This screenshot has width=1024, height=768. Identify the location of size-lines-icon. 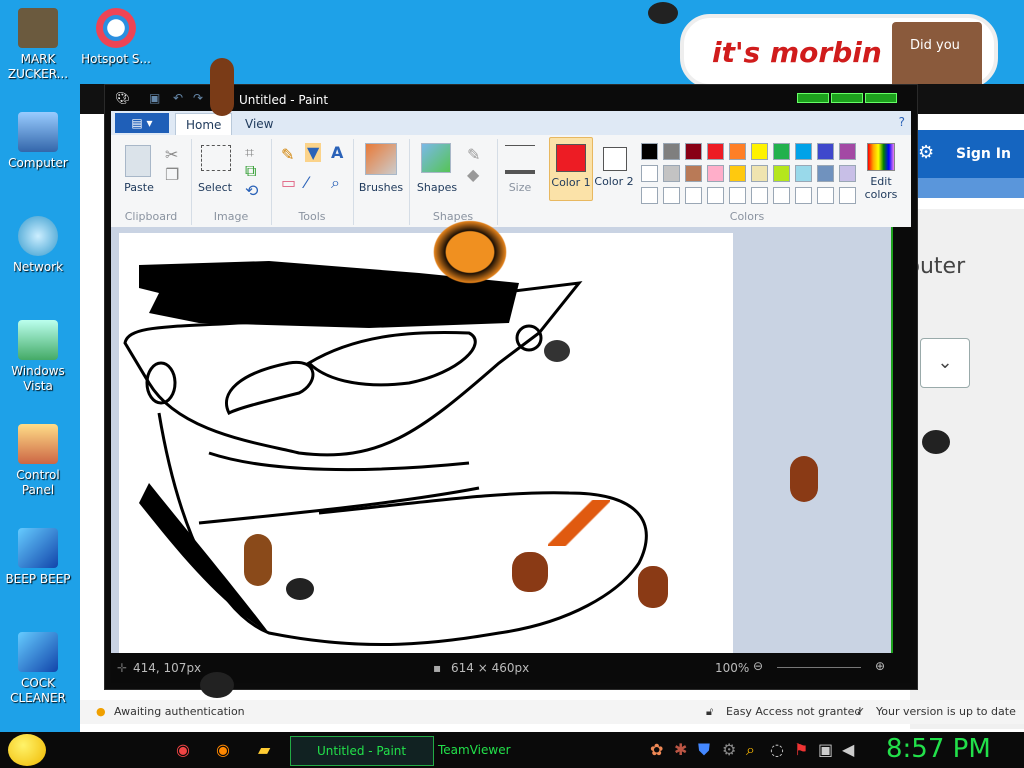
(520, 159).